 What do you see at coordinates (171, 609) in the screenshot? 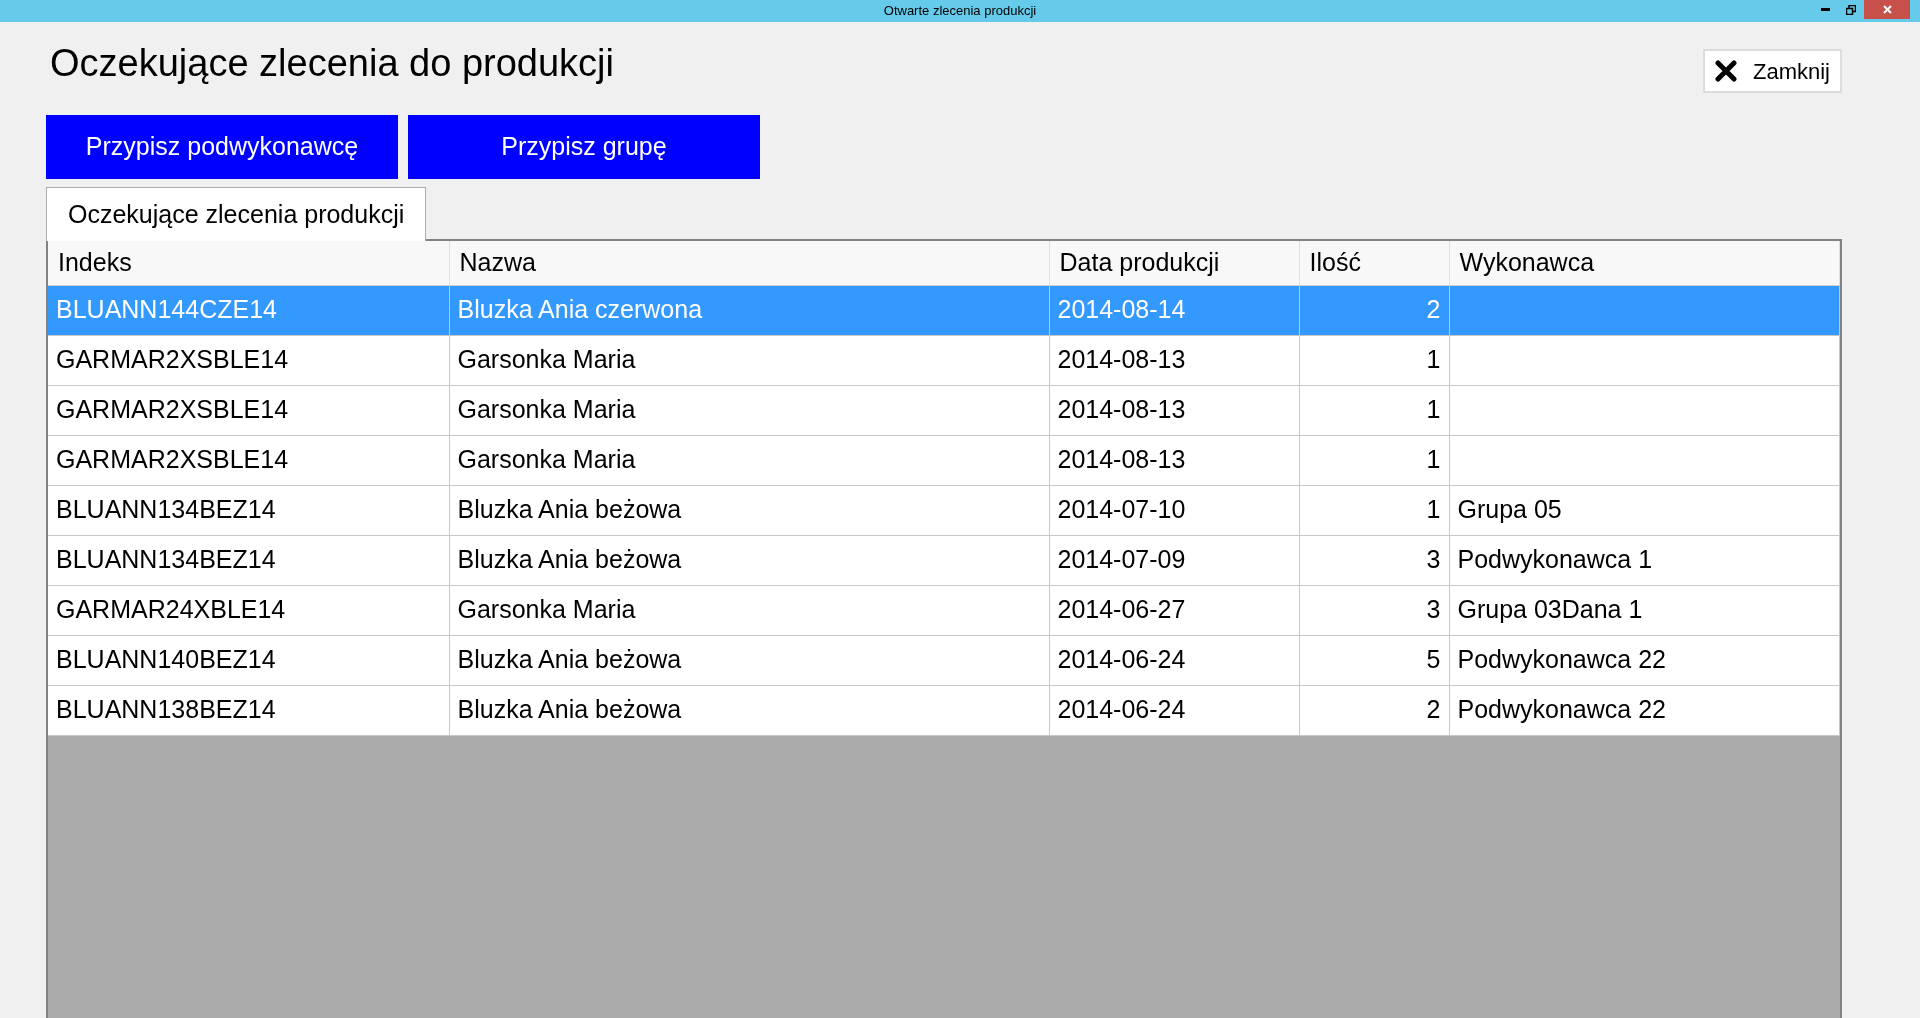
I see `table-cell: GARMAR24XBLE14` at bounding box center [171, 609].